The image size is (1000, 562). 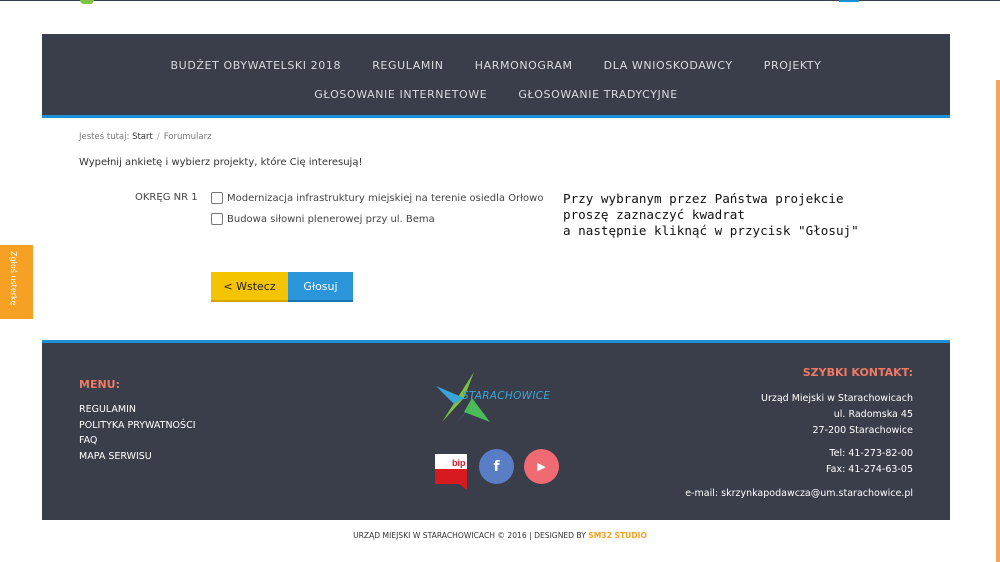 I want to click on instruction-line-3: a następnie kliknąć w przycisk "Głosuj", so click(x=711, y=230).